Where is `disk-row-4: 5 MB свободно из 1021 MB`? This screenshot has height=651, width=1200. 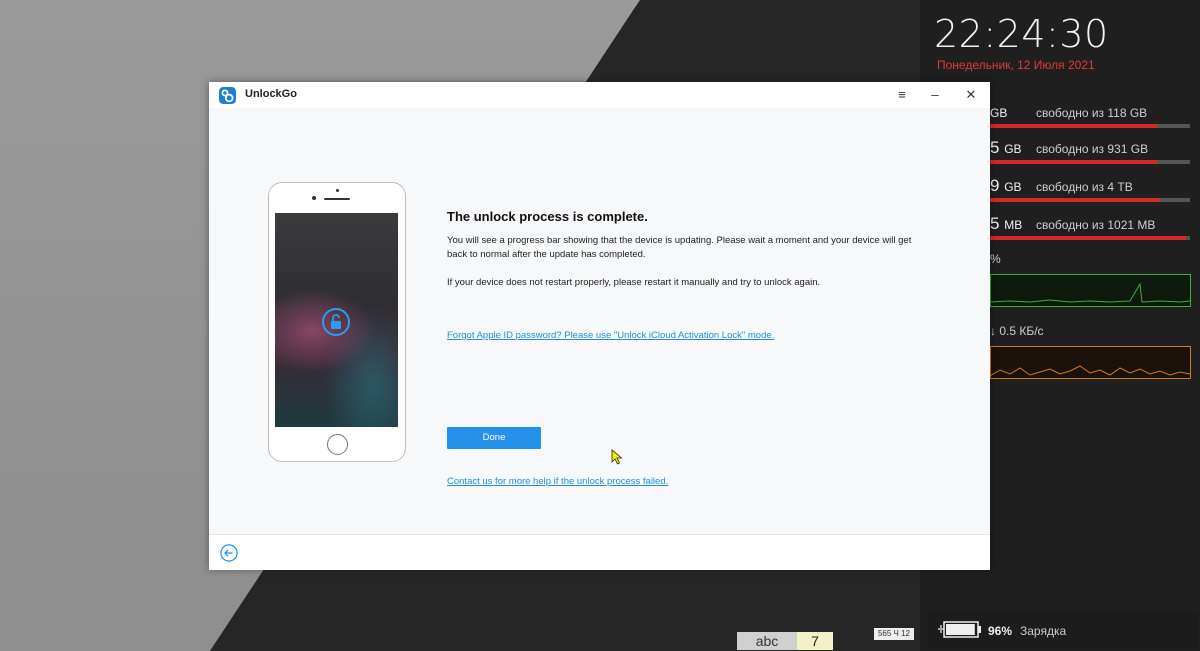 disk-row-4: 5 MB свободно из 1021 MB is located at coordinates (1095, 227).